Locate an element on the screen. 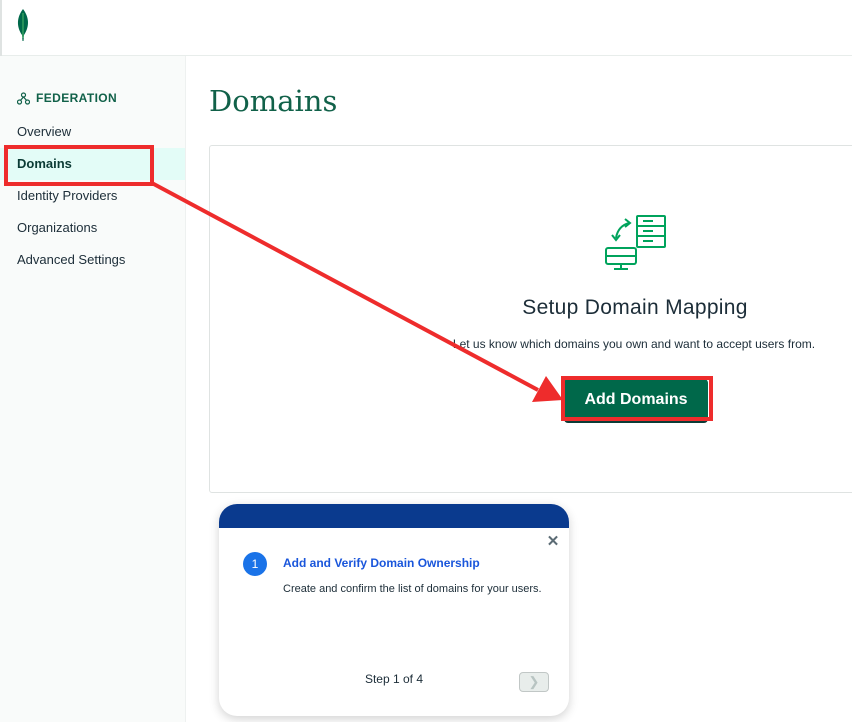  chevron-right-icon: ❯ is located at coordinates (534, 681).